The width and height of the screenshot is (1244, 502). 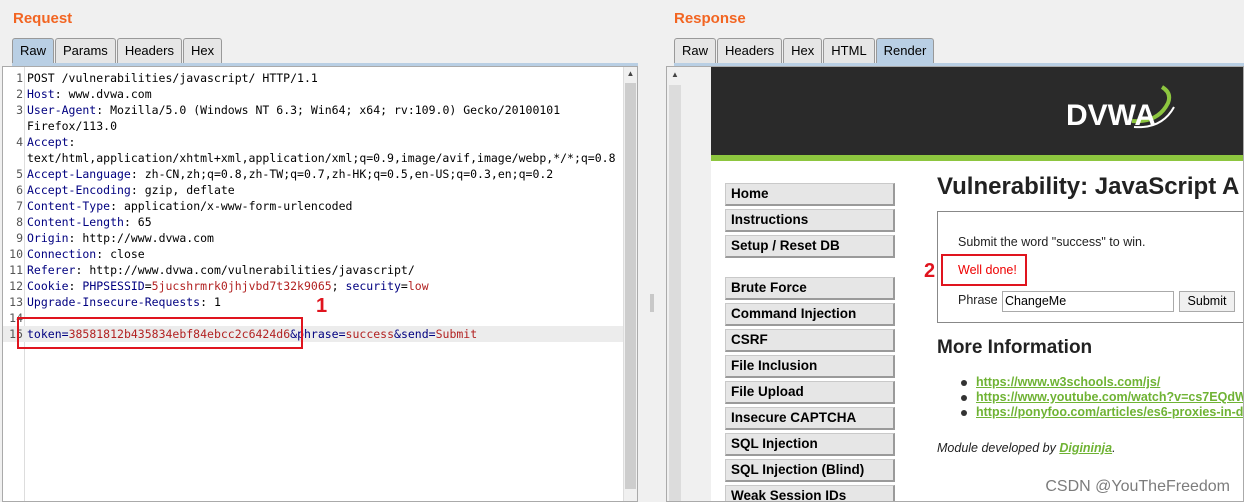 I want to click on request-vertical-scrollbar: ▲, so click(x=630, y=284).